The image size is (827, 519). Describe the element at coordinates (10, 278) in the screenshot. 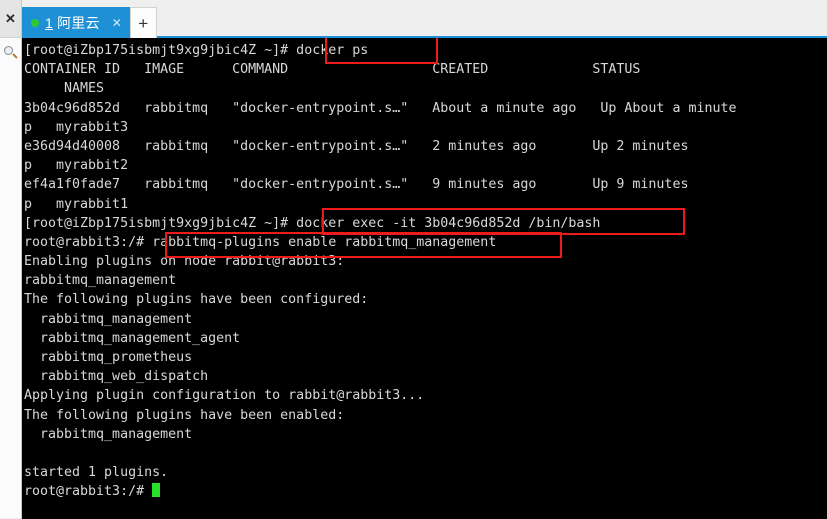

I see `left-sidebar-body` at that location.